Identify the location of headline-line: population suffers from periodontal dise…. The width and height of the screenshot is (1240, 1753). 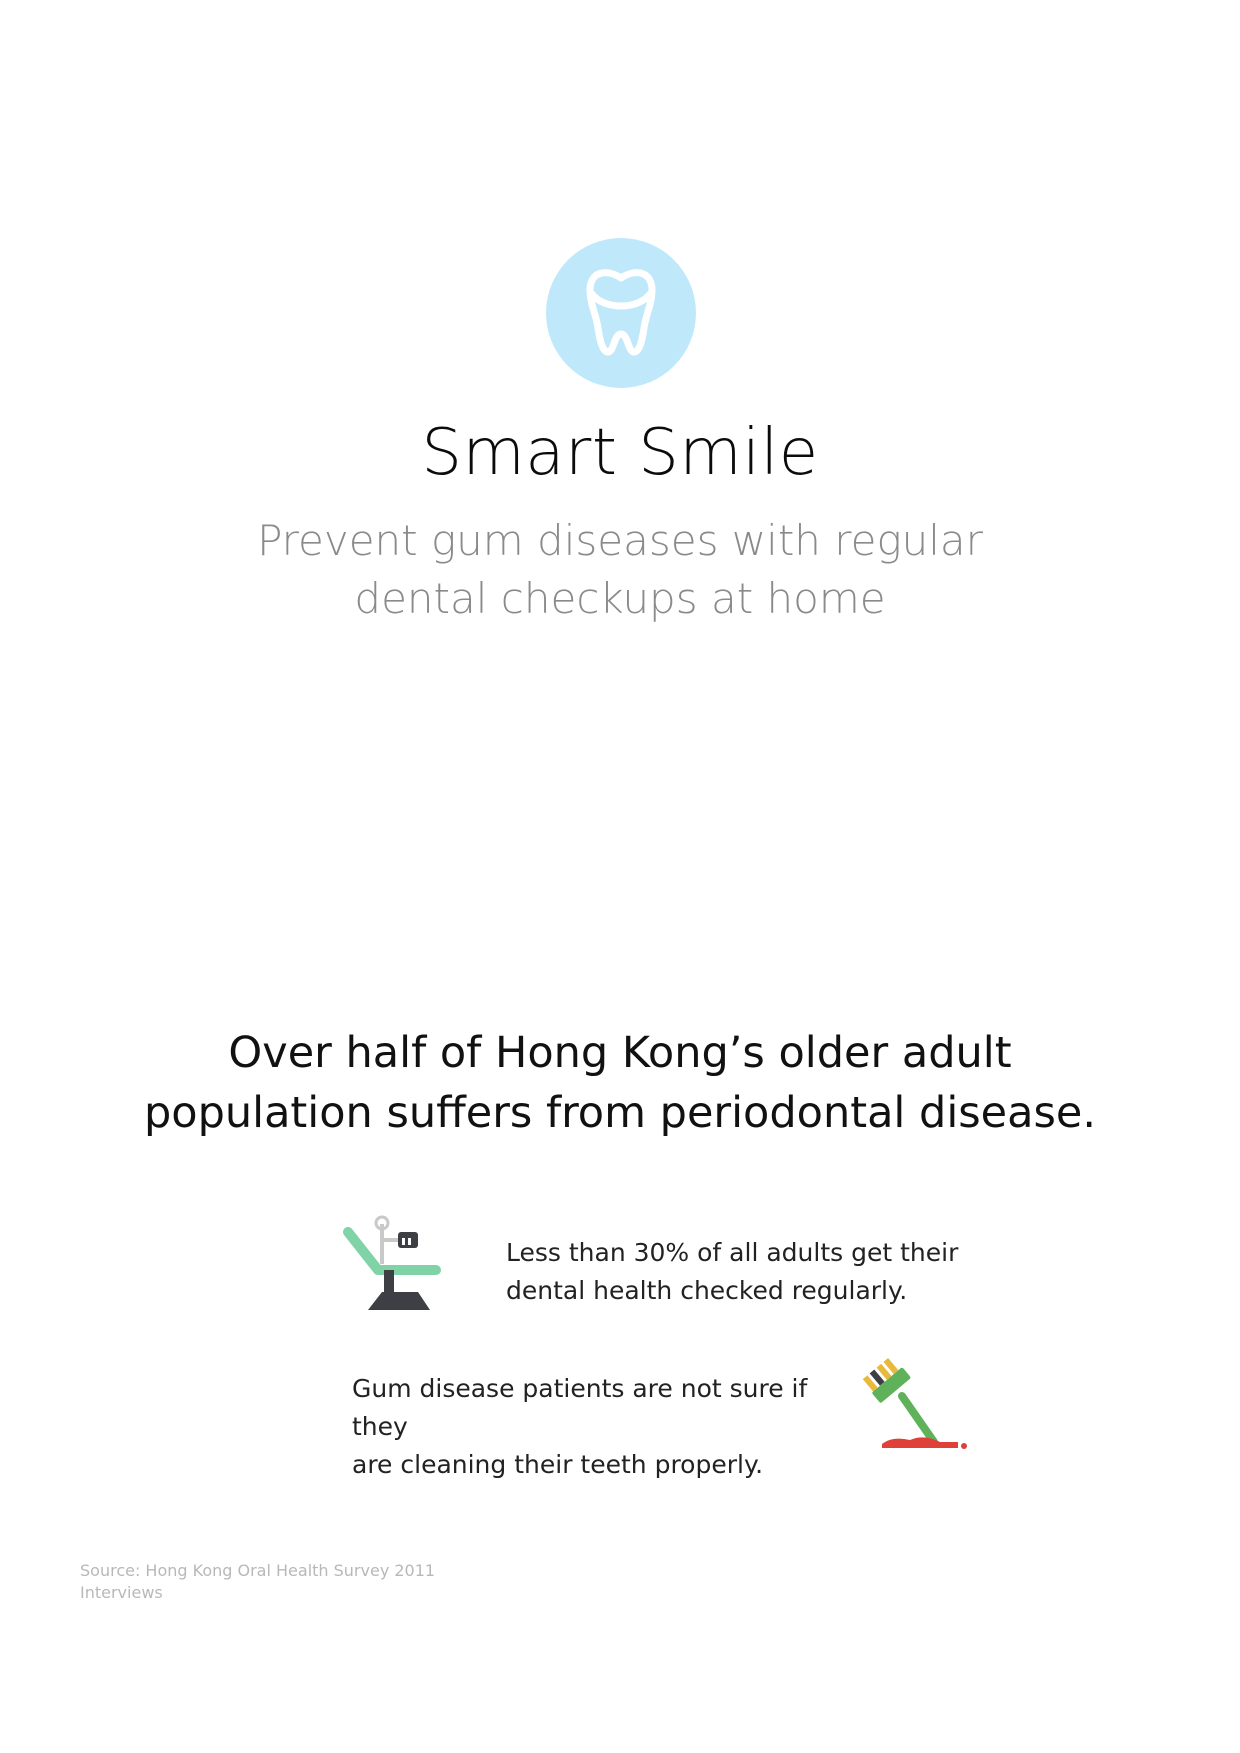
(620, 1113).